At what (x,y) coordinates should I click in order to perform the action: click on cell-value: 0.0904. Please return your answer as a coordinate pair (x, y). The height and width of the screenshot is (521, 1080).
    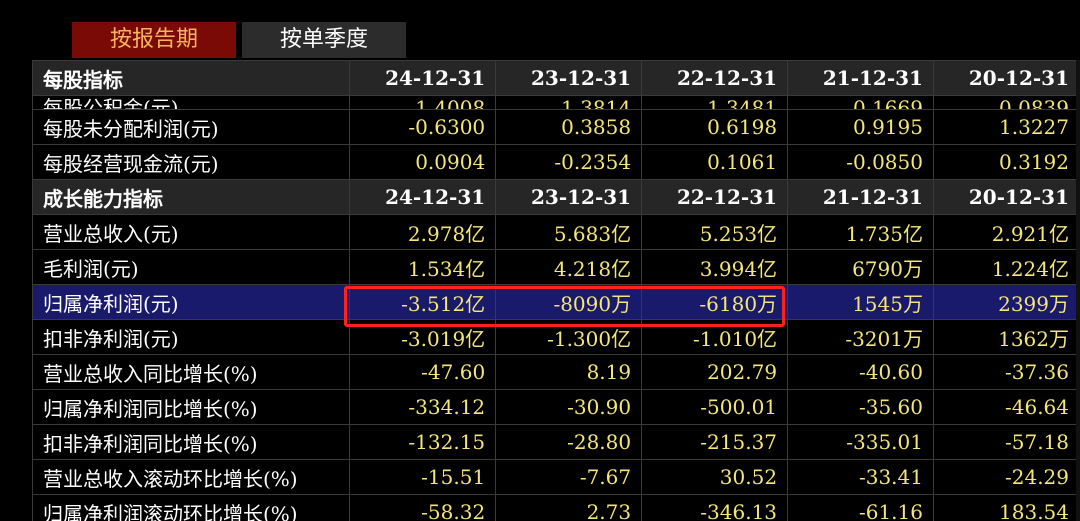
    Looking at the image, I should click on (423, 162).